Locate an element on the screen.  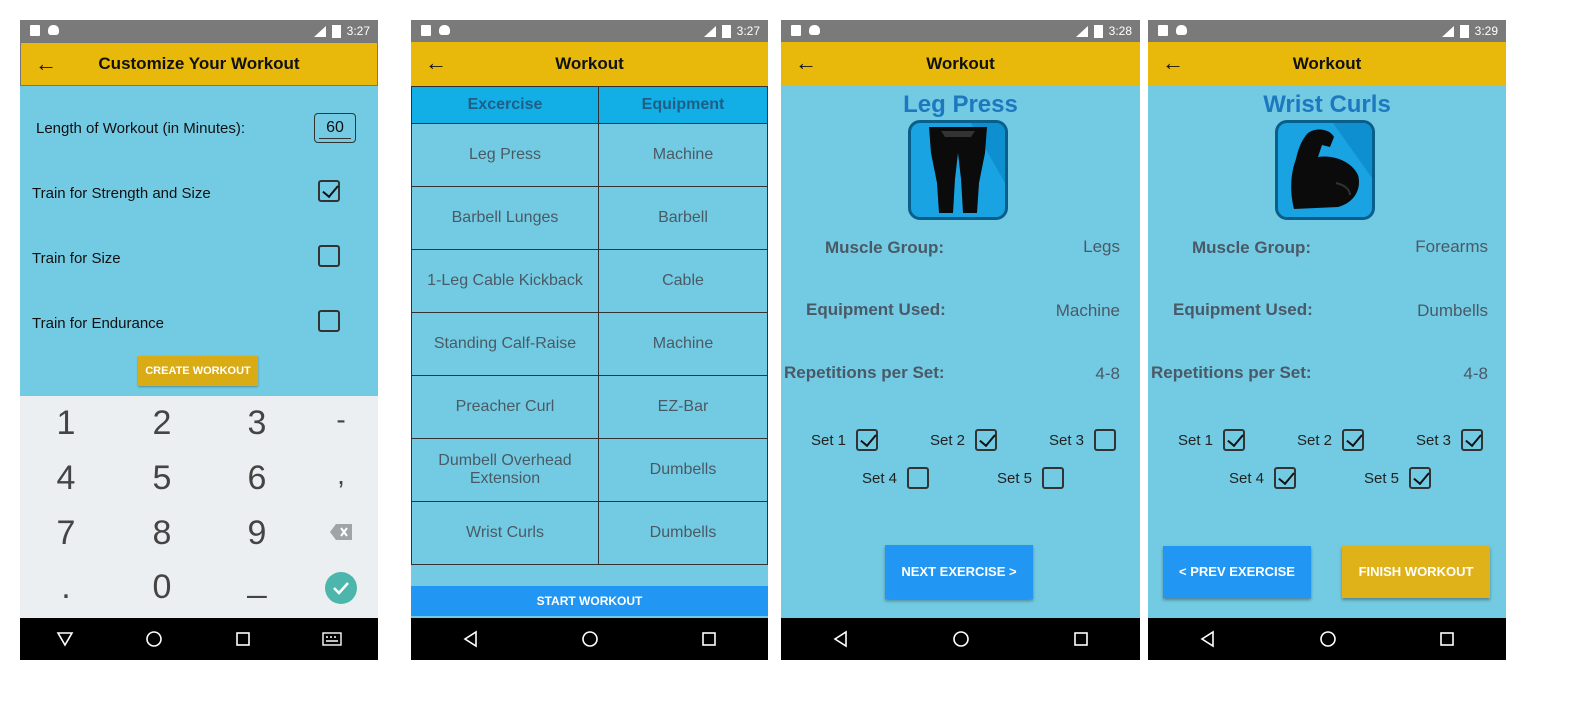
table-row: Preacher Curl EZ-Bar is located at coordinates (589, 407).